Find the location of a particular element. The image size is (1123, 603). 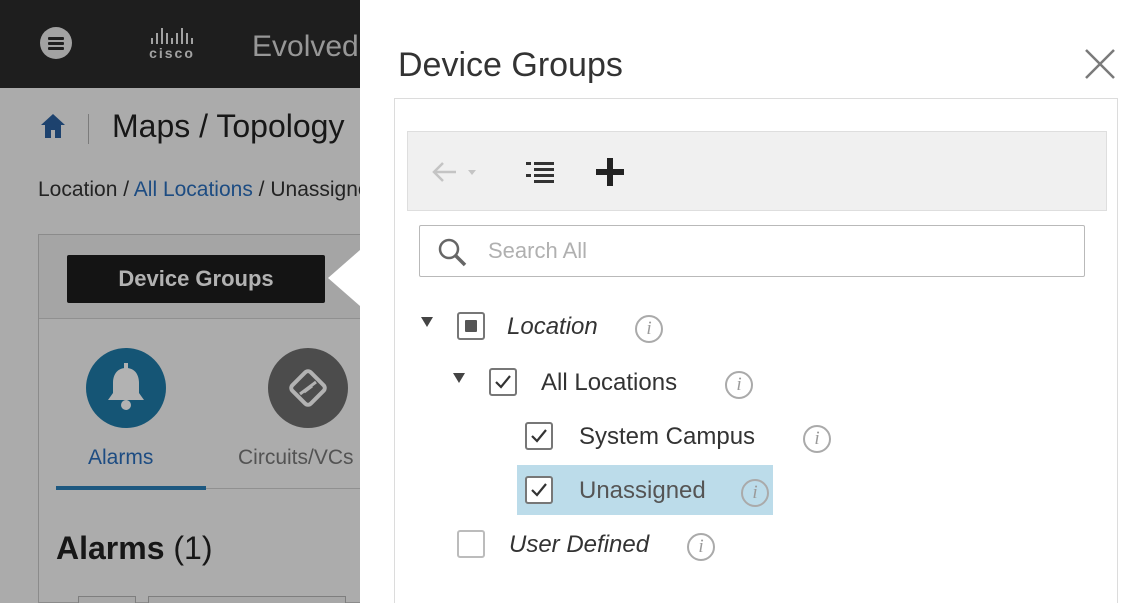

tab-circuits: Circuits/VCs is located at coordinates (296, 458).